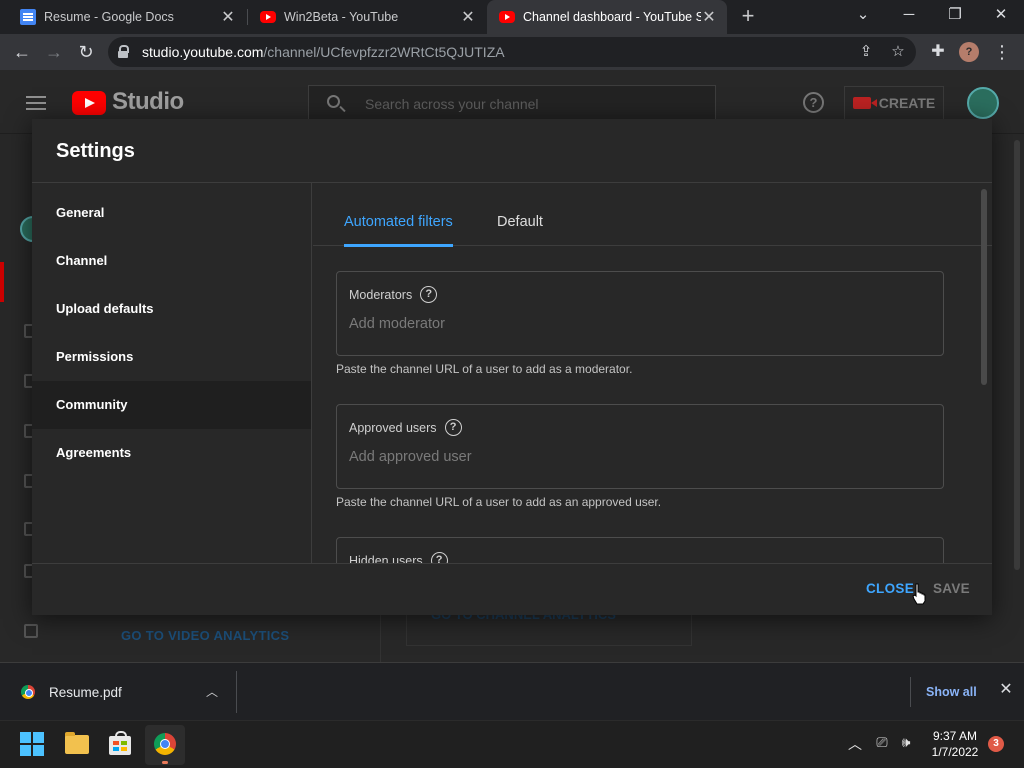  What do you see at coordinates (171, 453) in the screenshot?
I see `nav-item-agreements: Agreements` at bounding box center [171, 453].